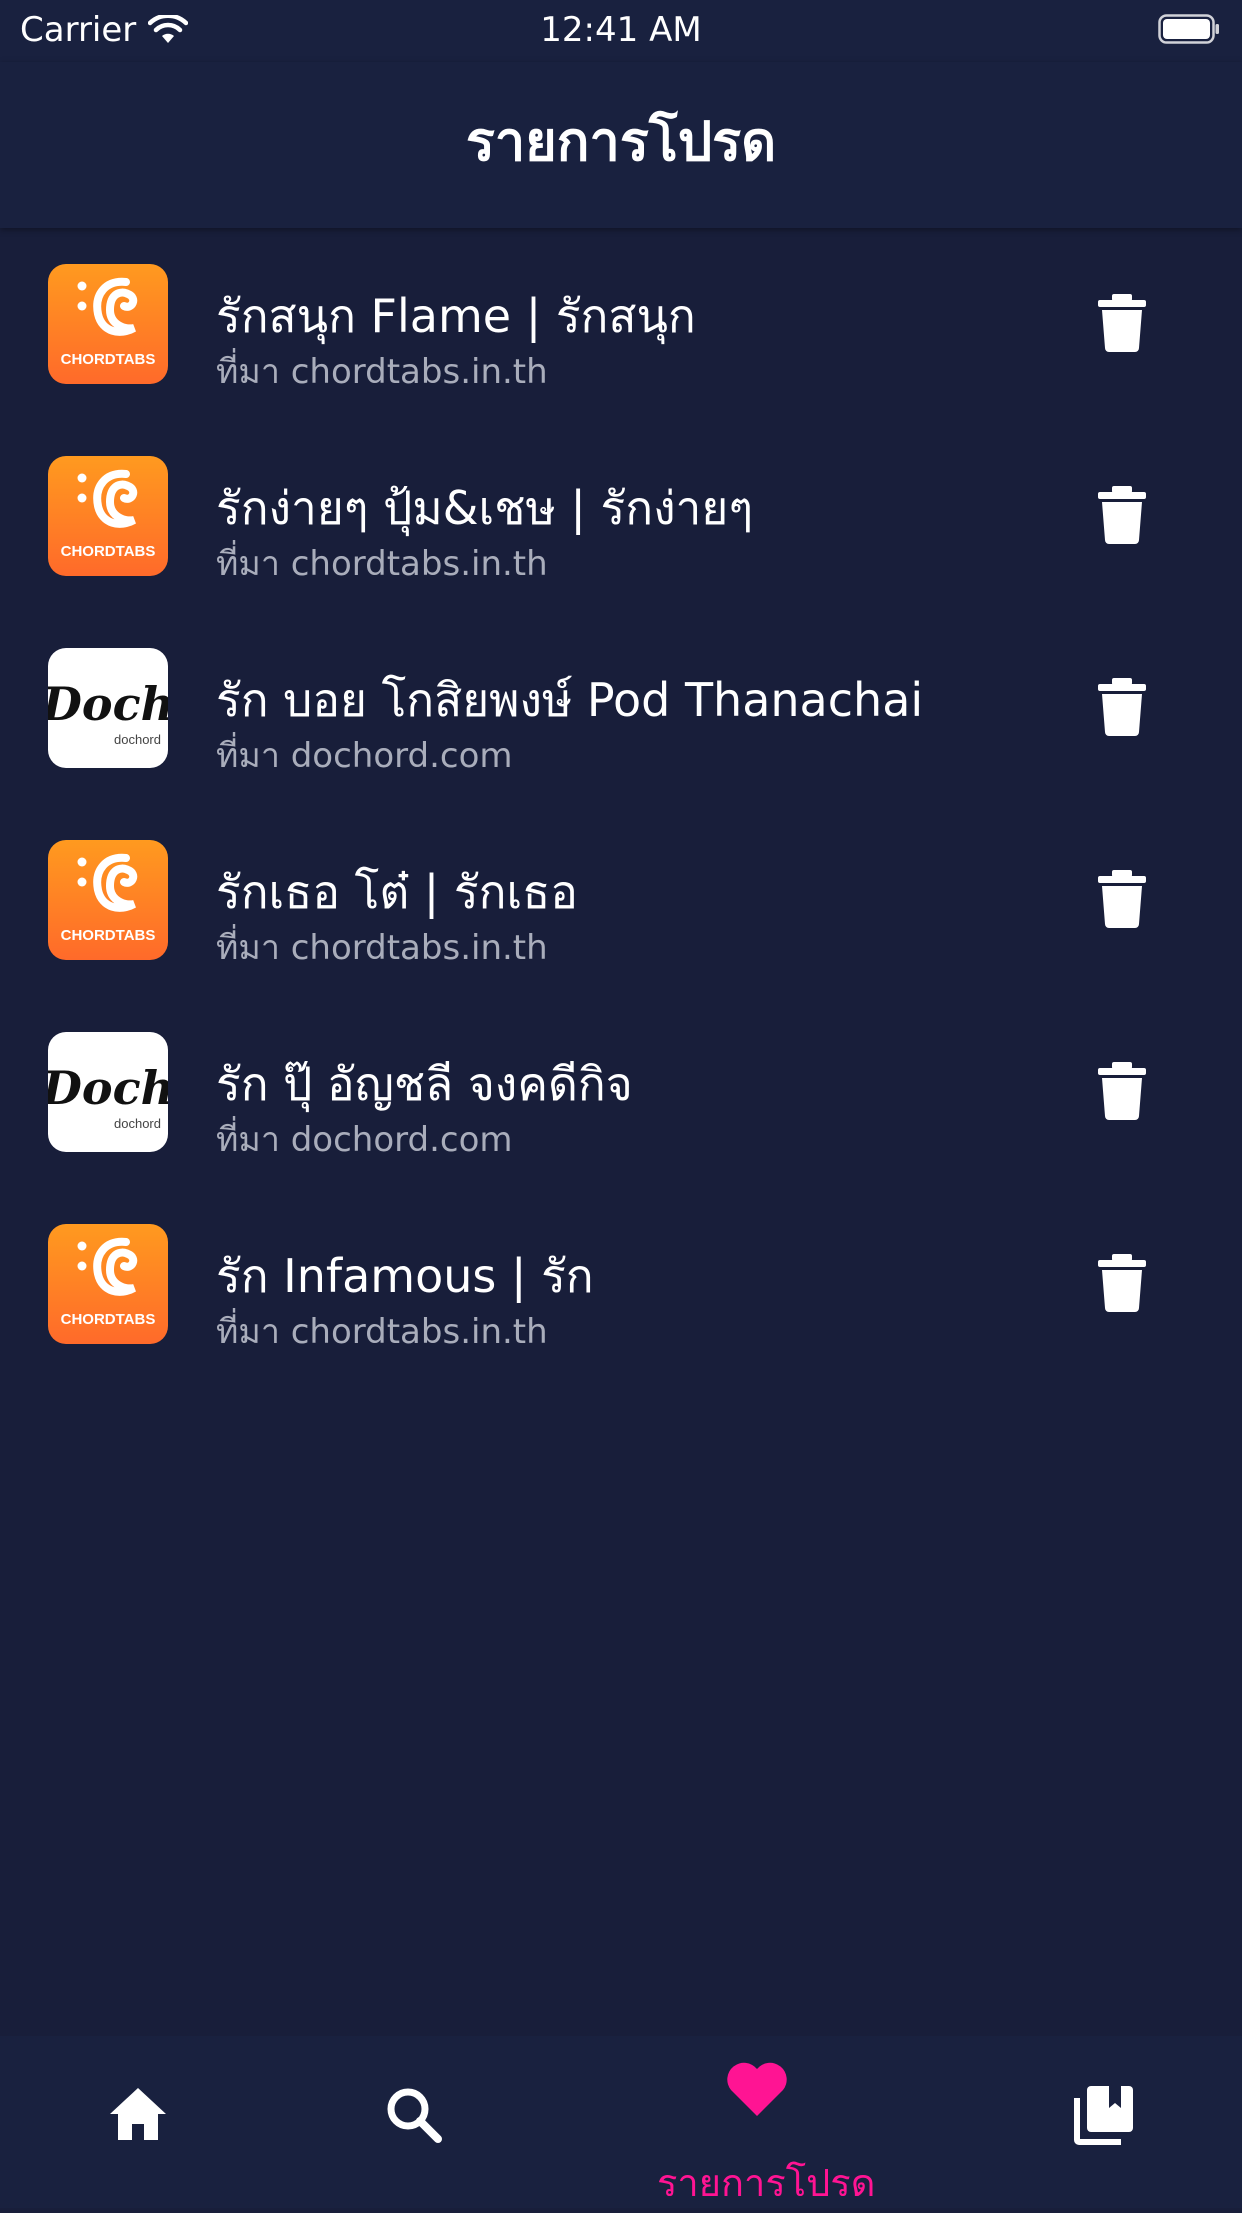 The image size is (1242, 2213). What do you see at coordinates (757, 2089) in the screenshot?
I see `heart-icon` at bounding box center [757, 2089].